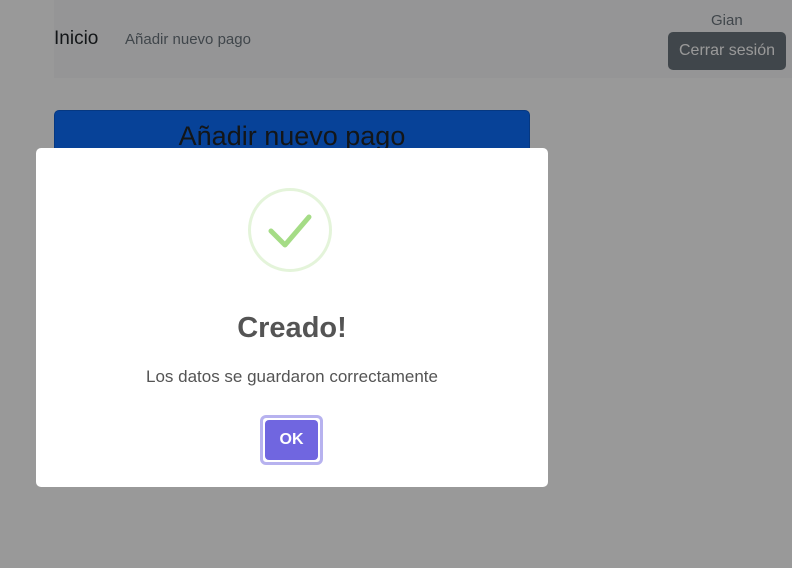 This screenshot has height=568, width=792. I want to click on ok-button: OK, so click(291, 440).